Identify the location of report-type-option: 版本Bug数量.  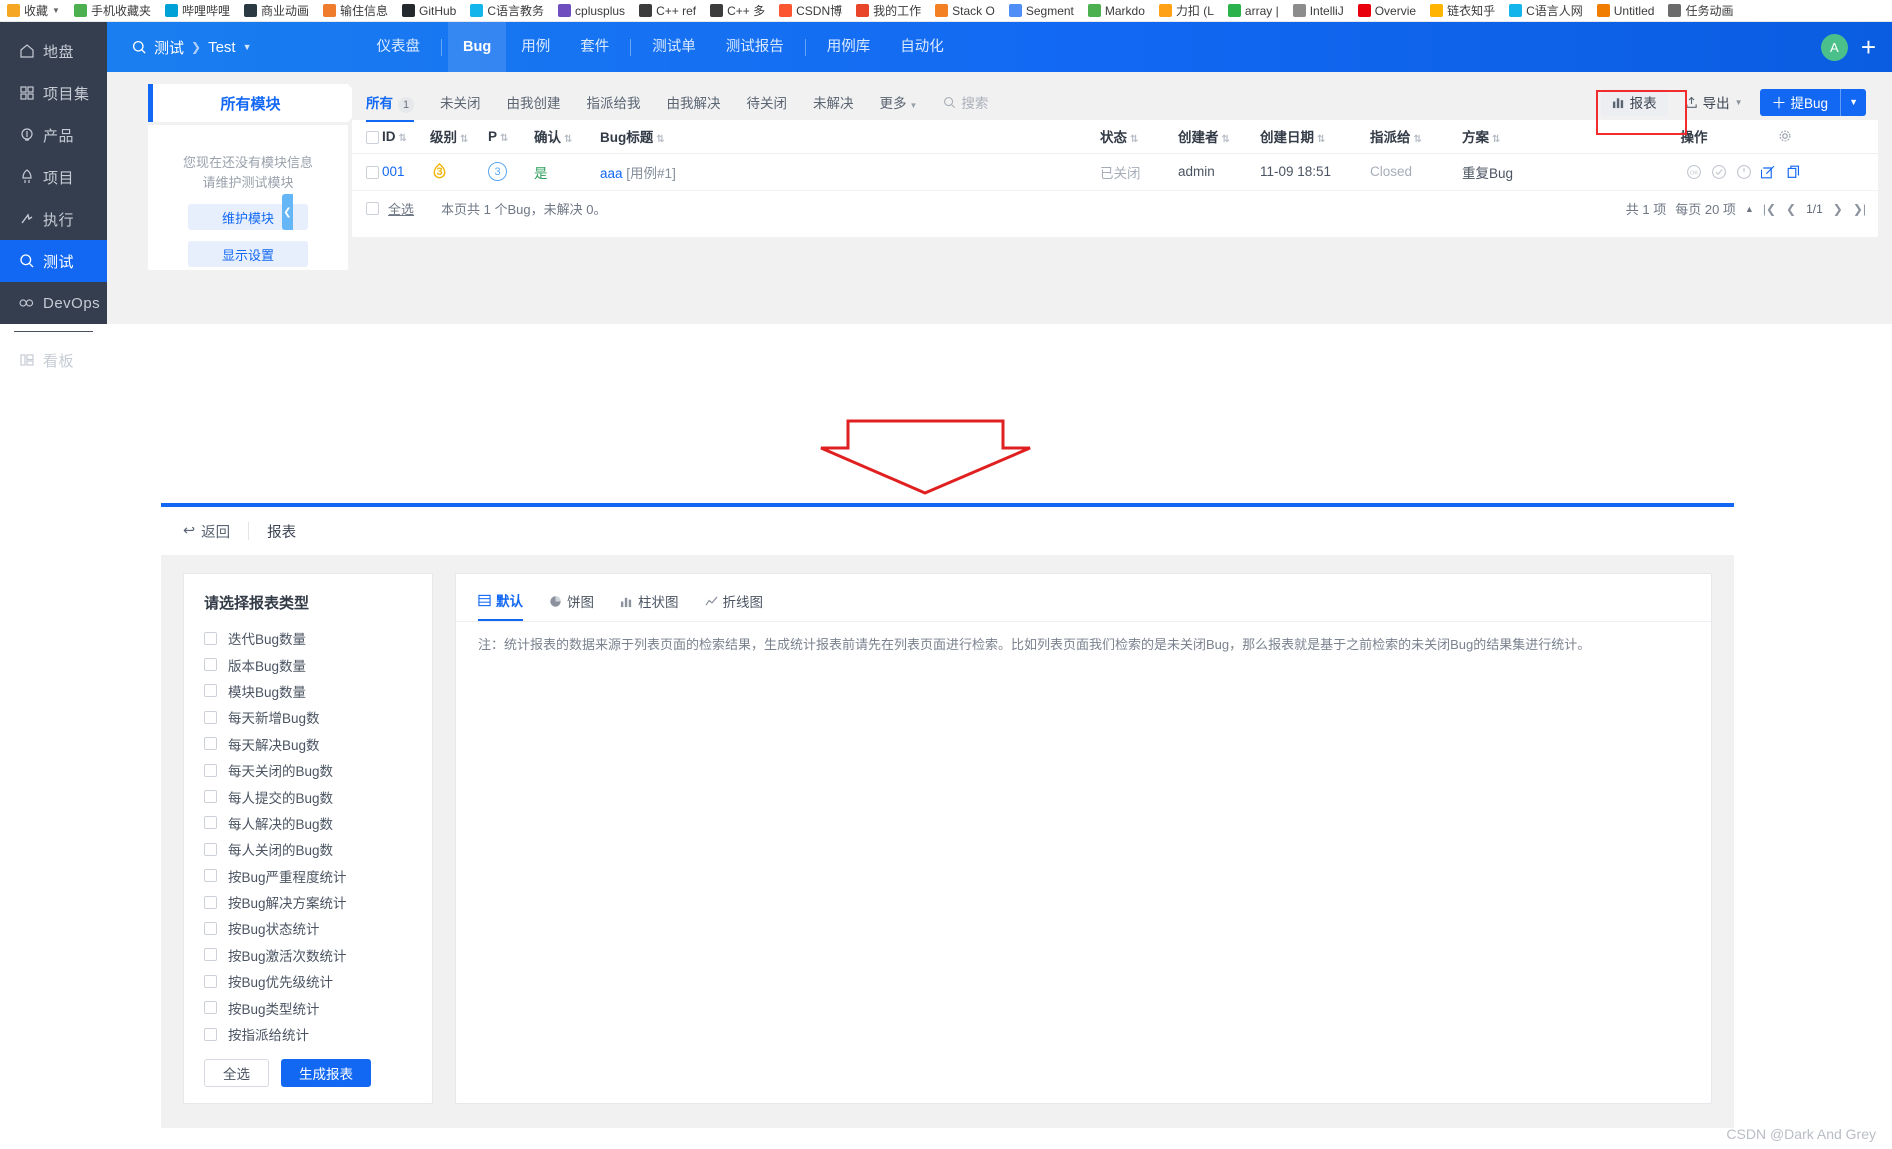
(318, 664).